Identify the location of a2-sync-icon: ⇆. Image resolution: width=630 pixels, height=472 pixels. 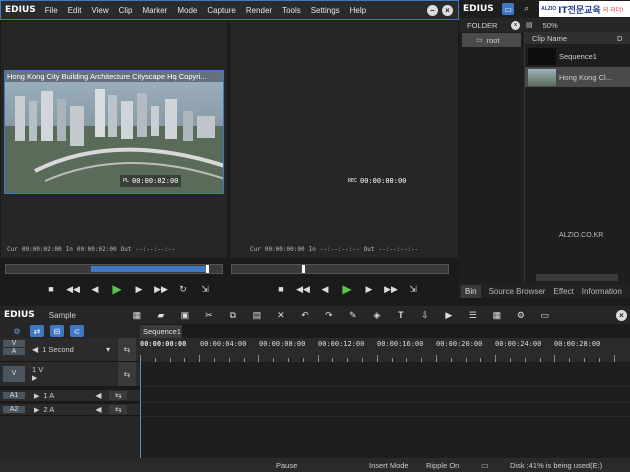
(118, 409).